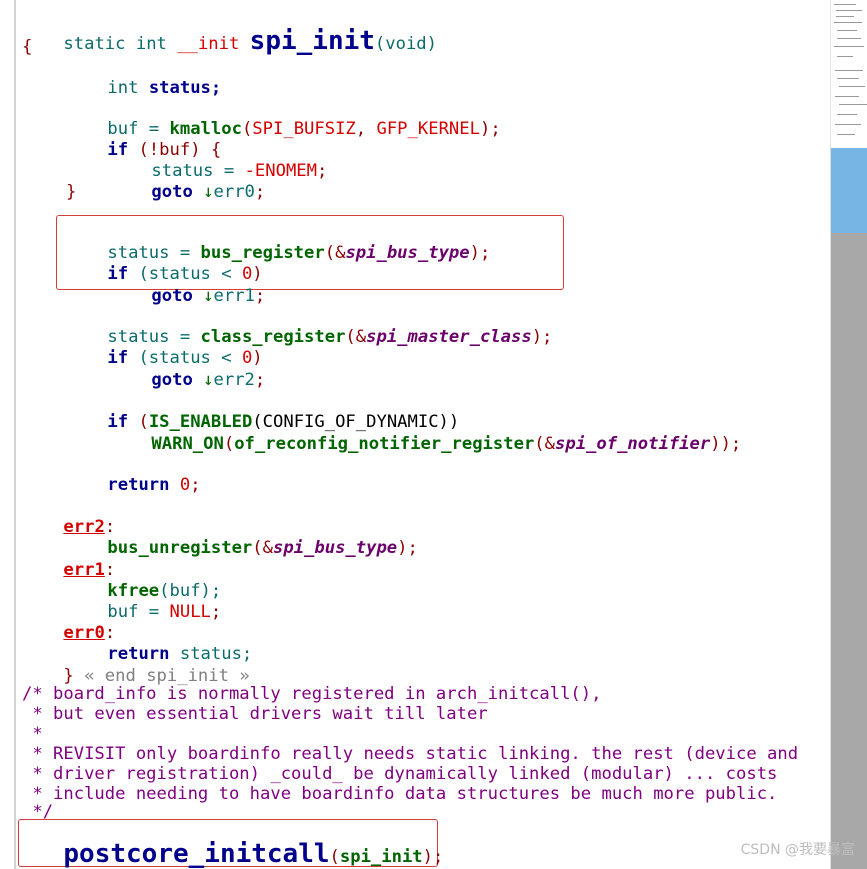  I want to click on minimap-viewport, so click(849, 190).